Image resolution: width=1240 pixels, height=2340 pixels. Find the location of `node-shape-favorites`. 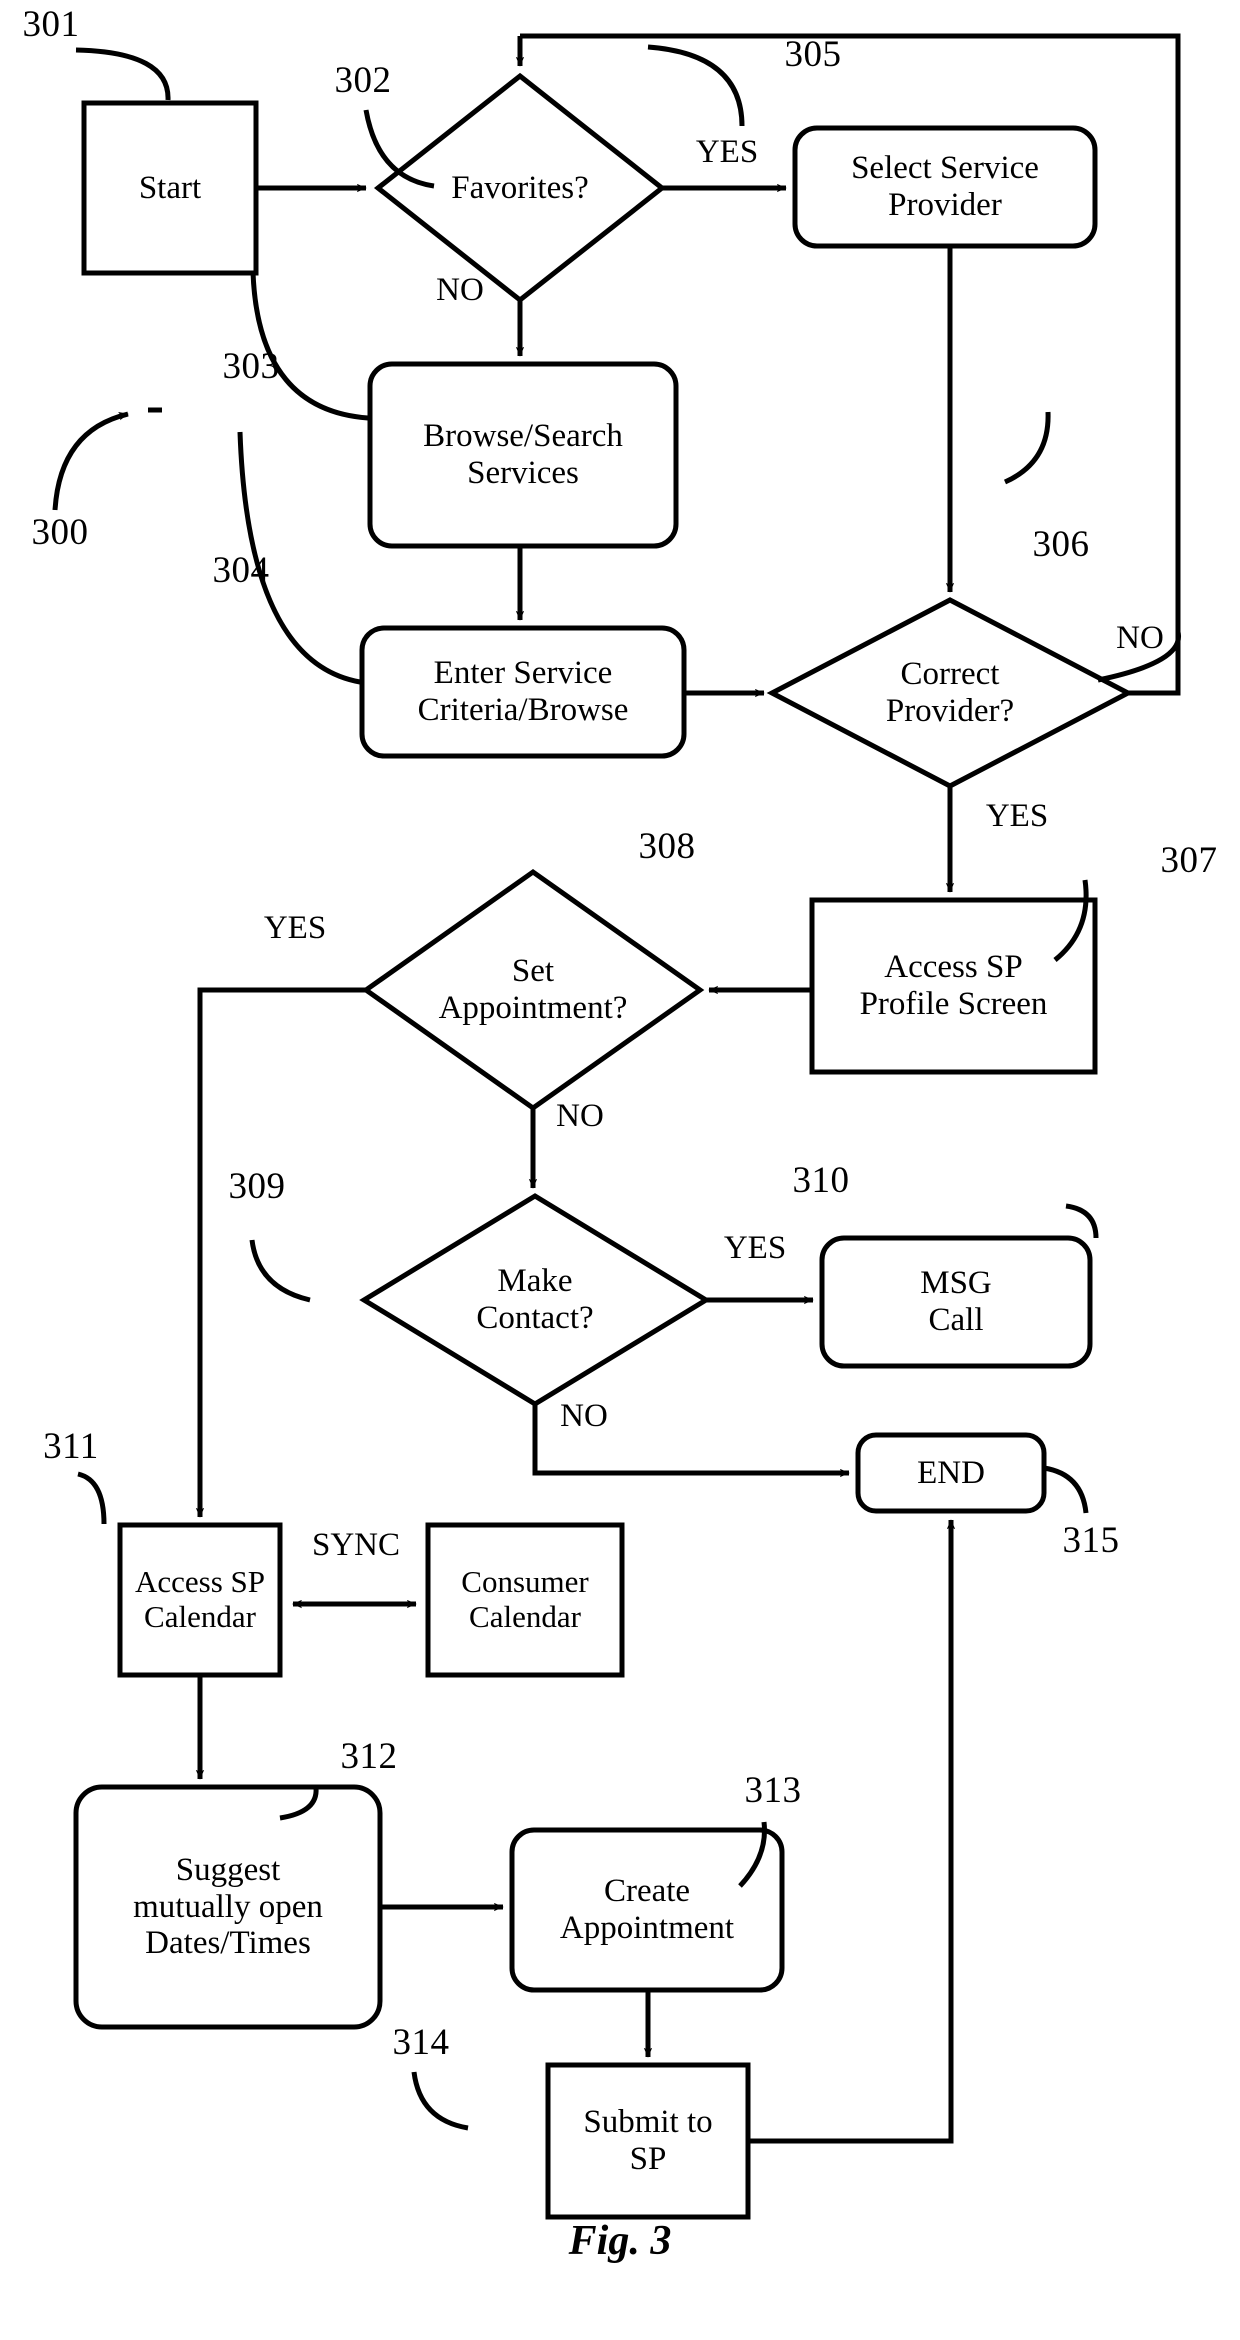

node-shape-favorites is located at coordinates (520, 188).